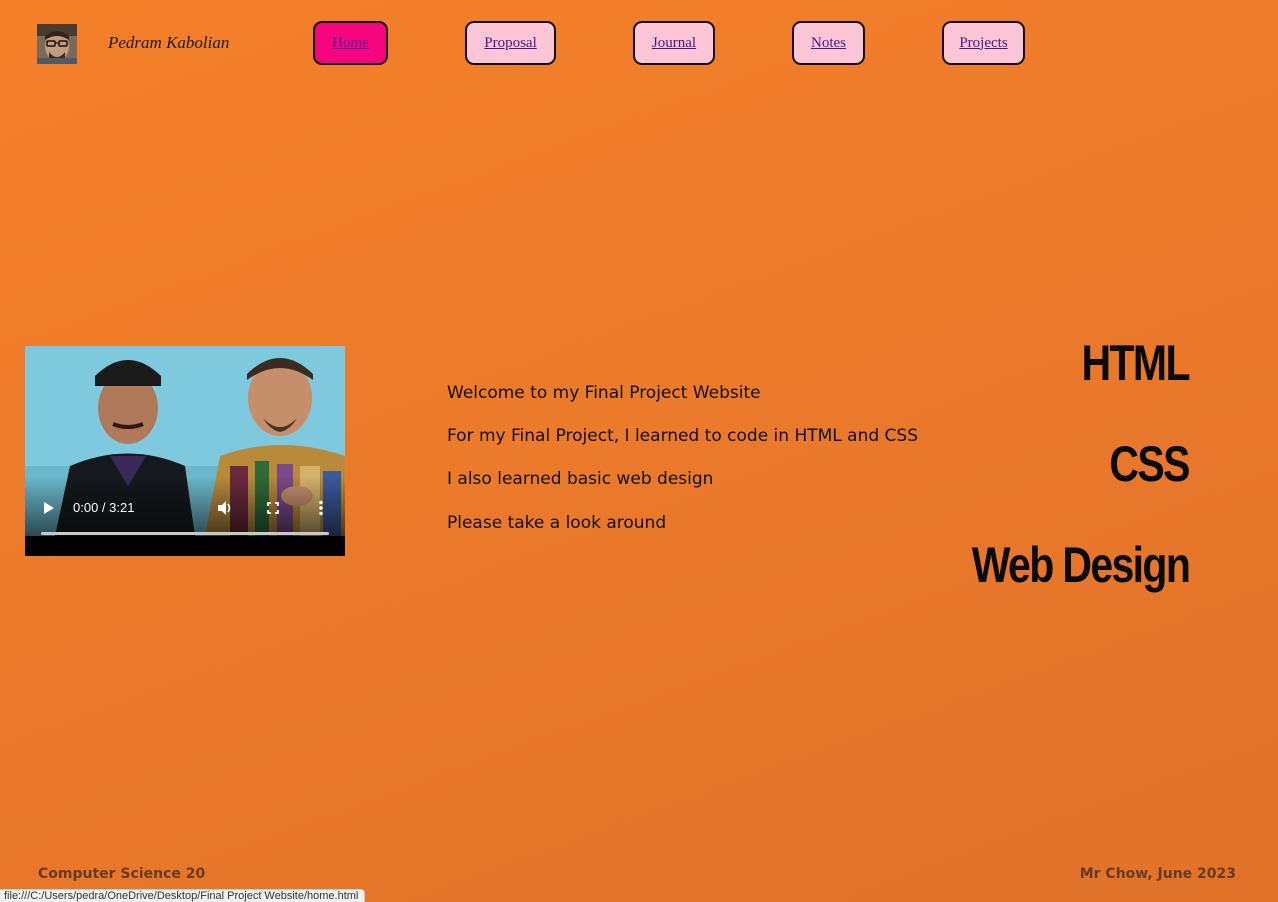 The image size is (1278, 902). Describe the element at coordinates (185, 451) in the screenshot. I see `video-player: 0:00 / 3:21` at that location.